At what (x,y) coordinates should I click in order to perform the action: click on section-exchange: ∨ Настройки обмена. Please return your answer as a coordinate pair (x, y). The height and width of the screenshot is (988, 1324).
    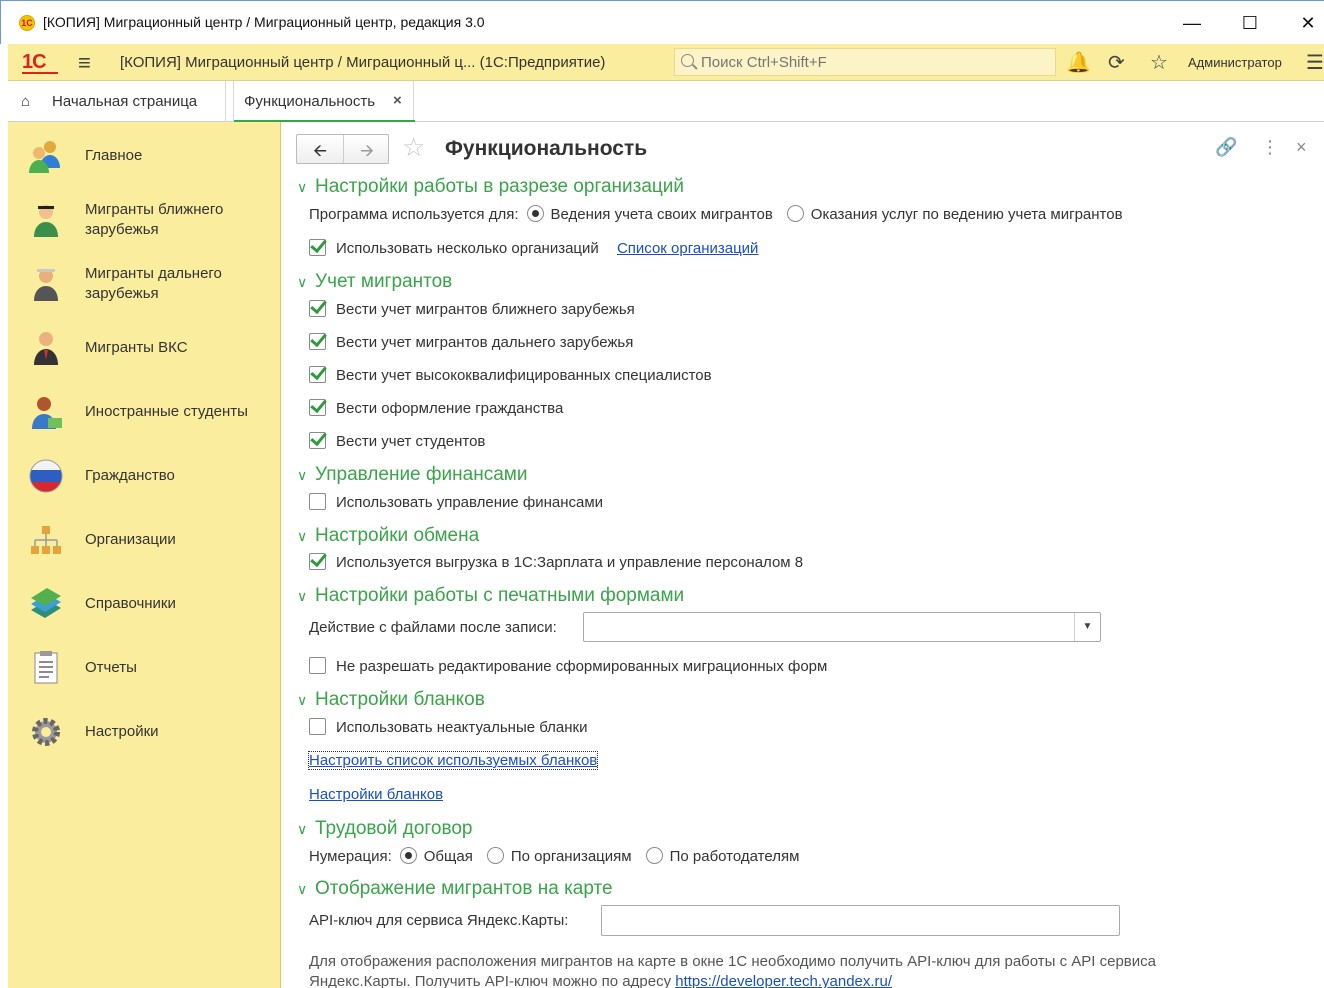
    Looking at the image, I should click on (388, 536).